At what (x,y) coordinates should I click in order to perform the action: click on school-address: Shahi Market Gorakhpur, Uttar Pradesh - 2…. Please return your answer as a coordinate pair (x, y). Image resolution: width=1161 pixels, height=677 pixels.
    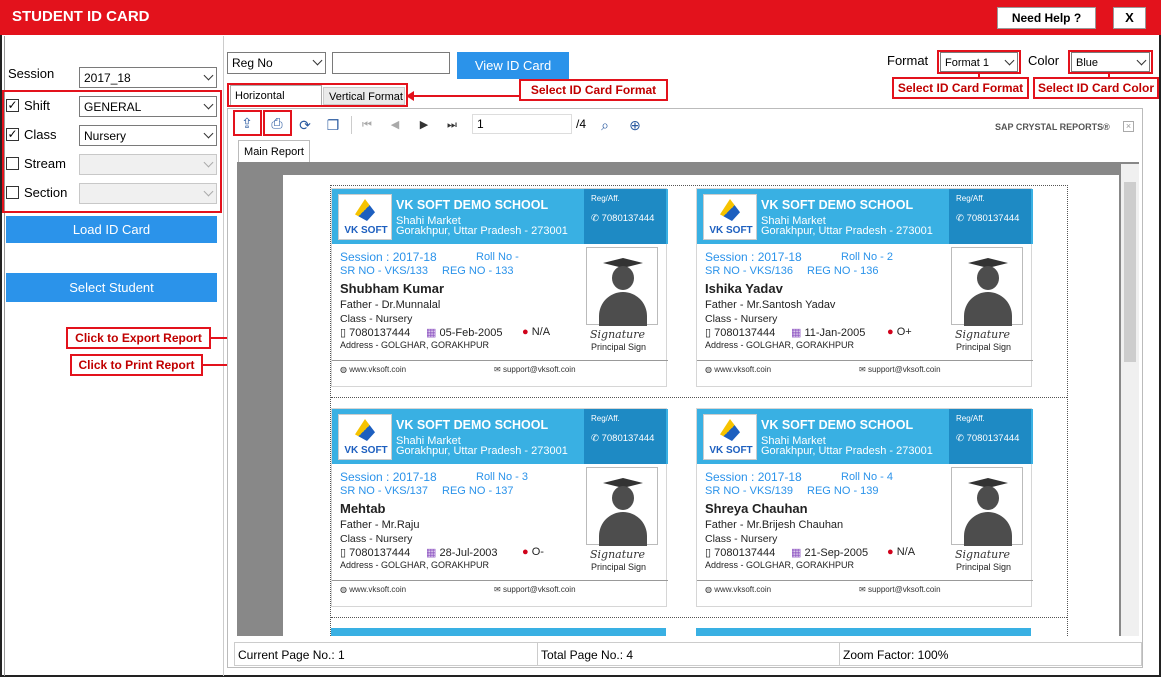
    Looking at the image, I should click on (847, 446).